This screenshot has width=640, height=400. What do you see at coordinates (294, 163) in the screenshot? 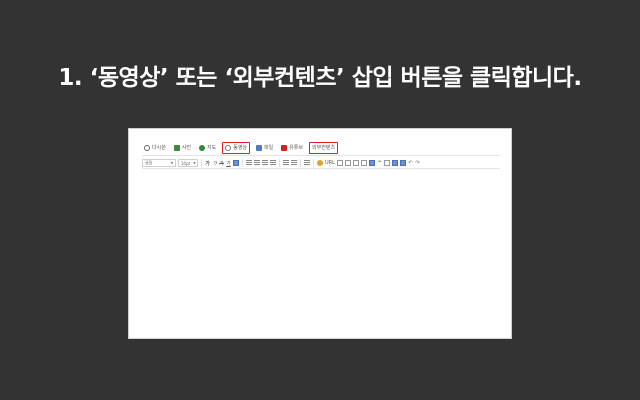
I see `unordered-list-icon` at bounding box center [294, 163].